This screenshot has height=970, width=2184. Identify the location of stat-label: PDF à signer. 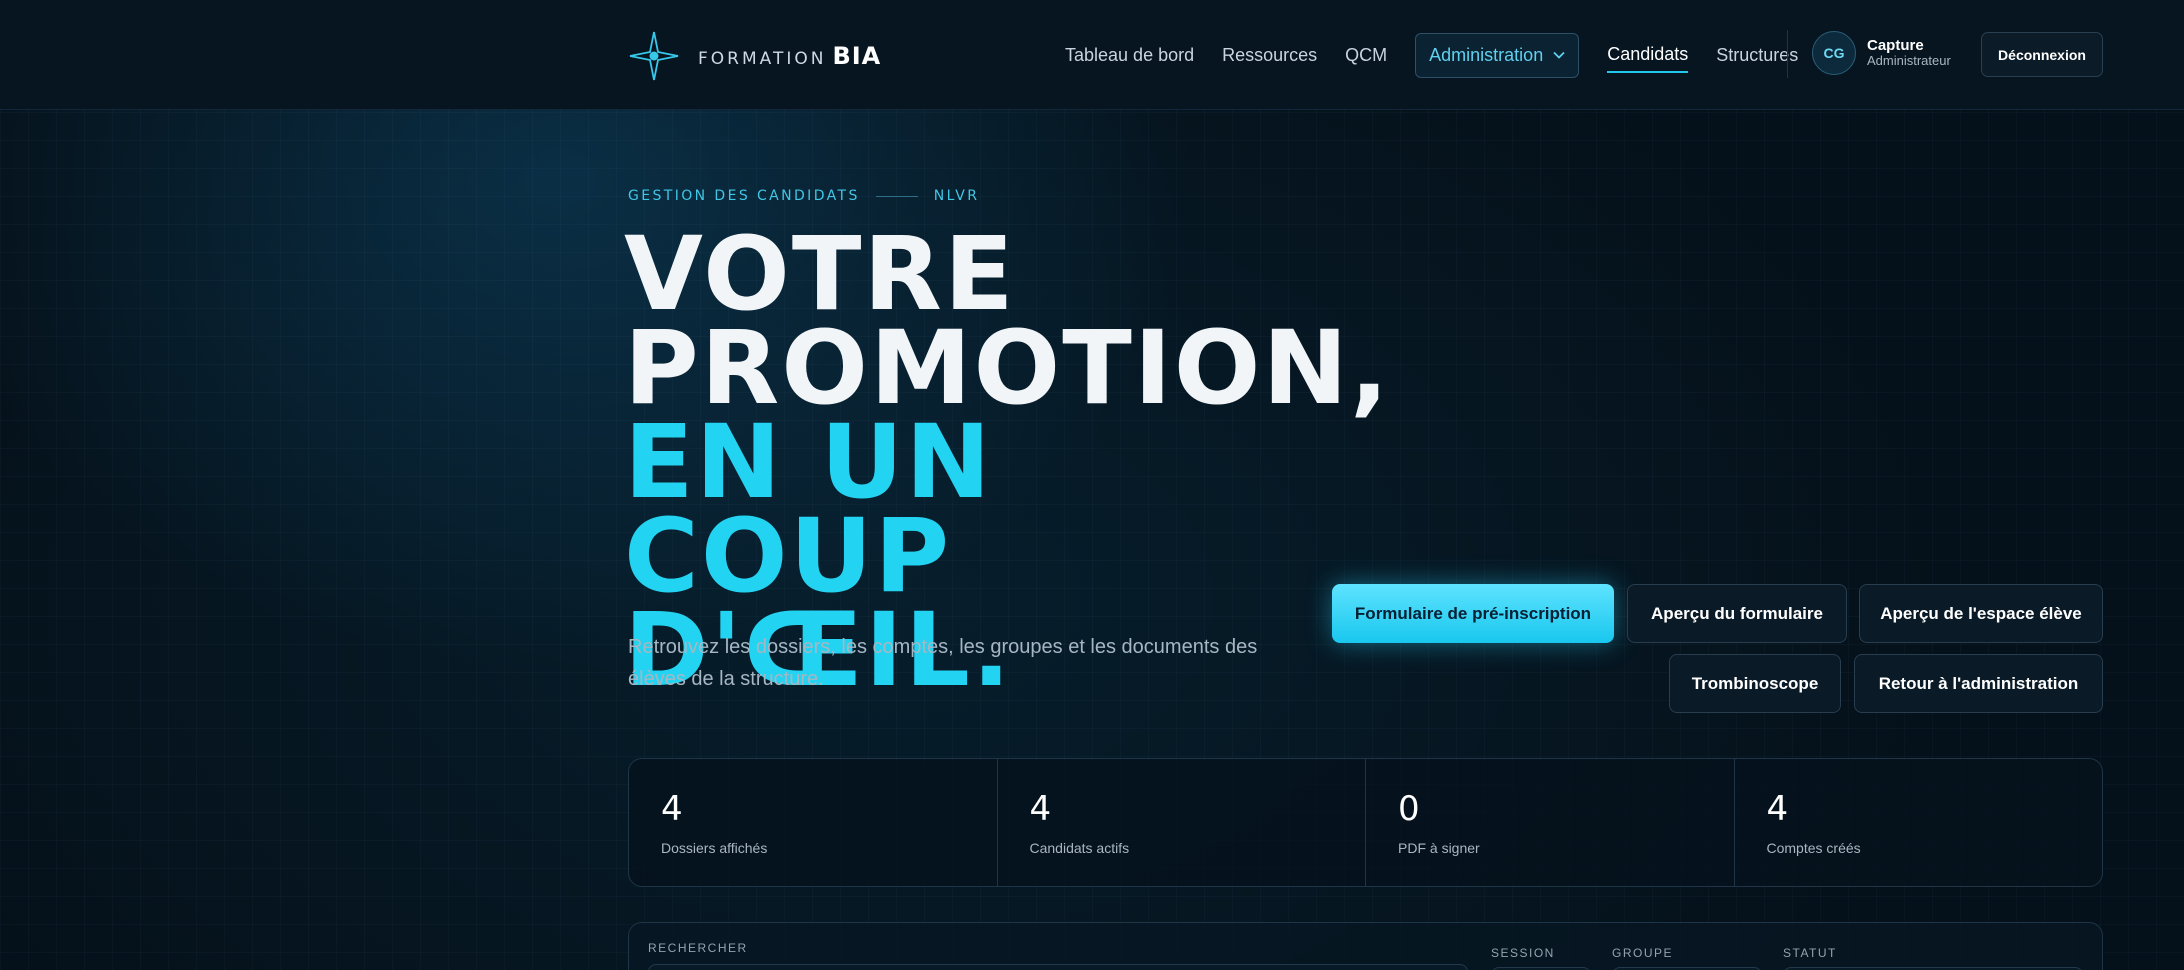
(1439, 848).